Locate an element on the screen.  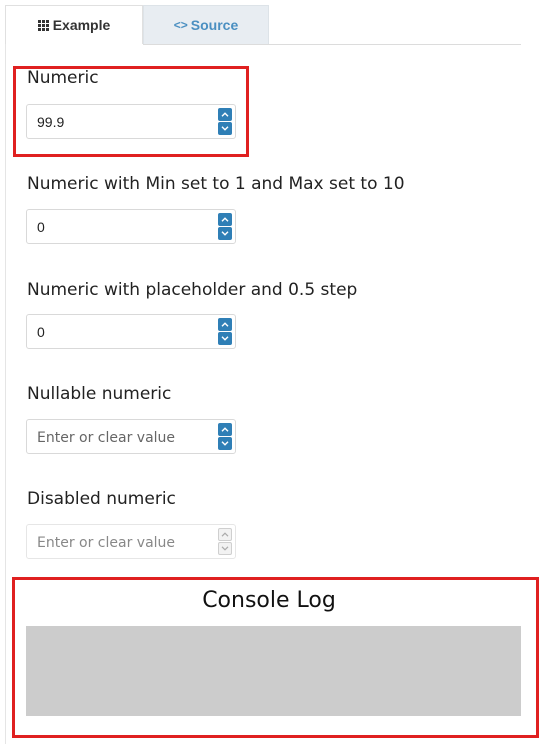
code-icon: <> is located at coordinates (180, 25).